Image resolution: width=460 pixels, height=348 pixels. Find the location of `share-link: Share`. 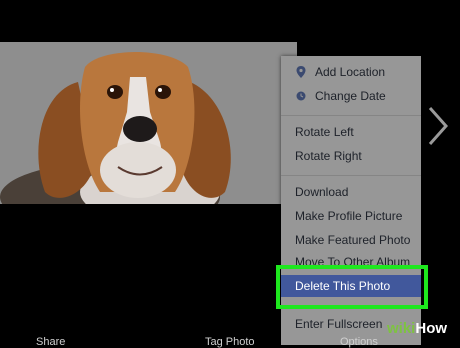

share-link: Share is located at coordinates (50, 342).